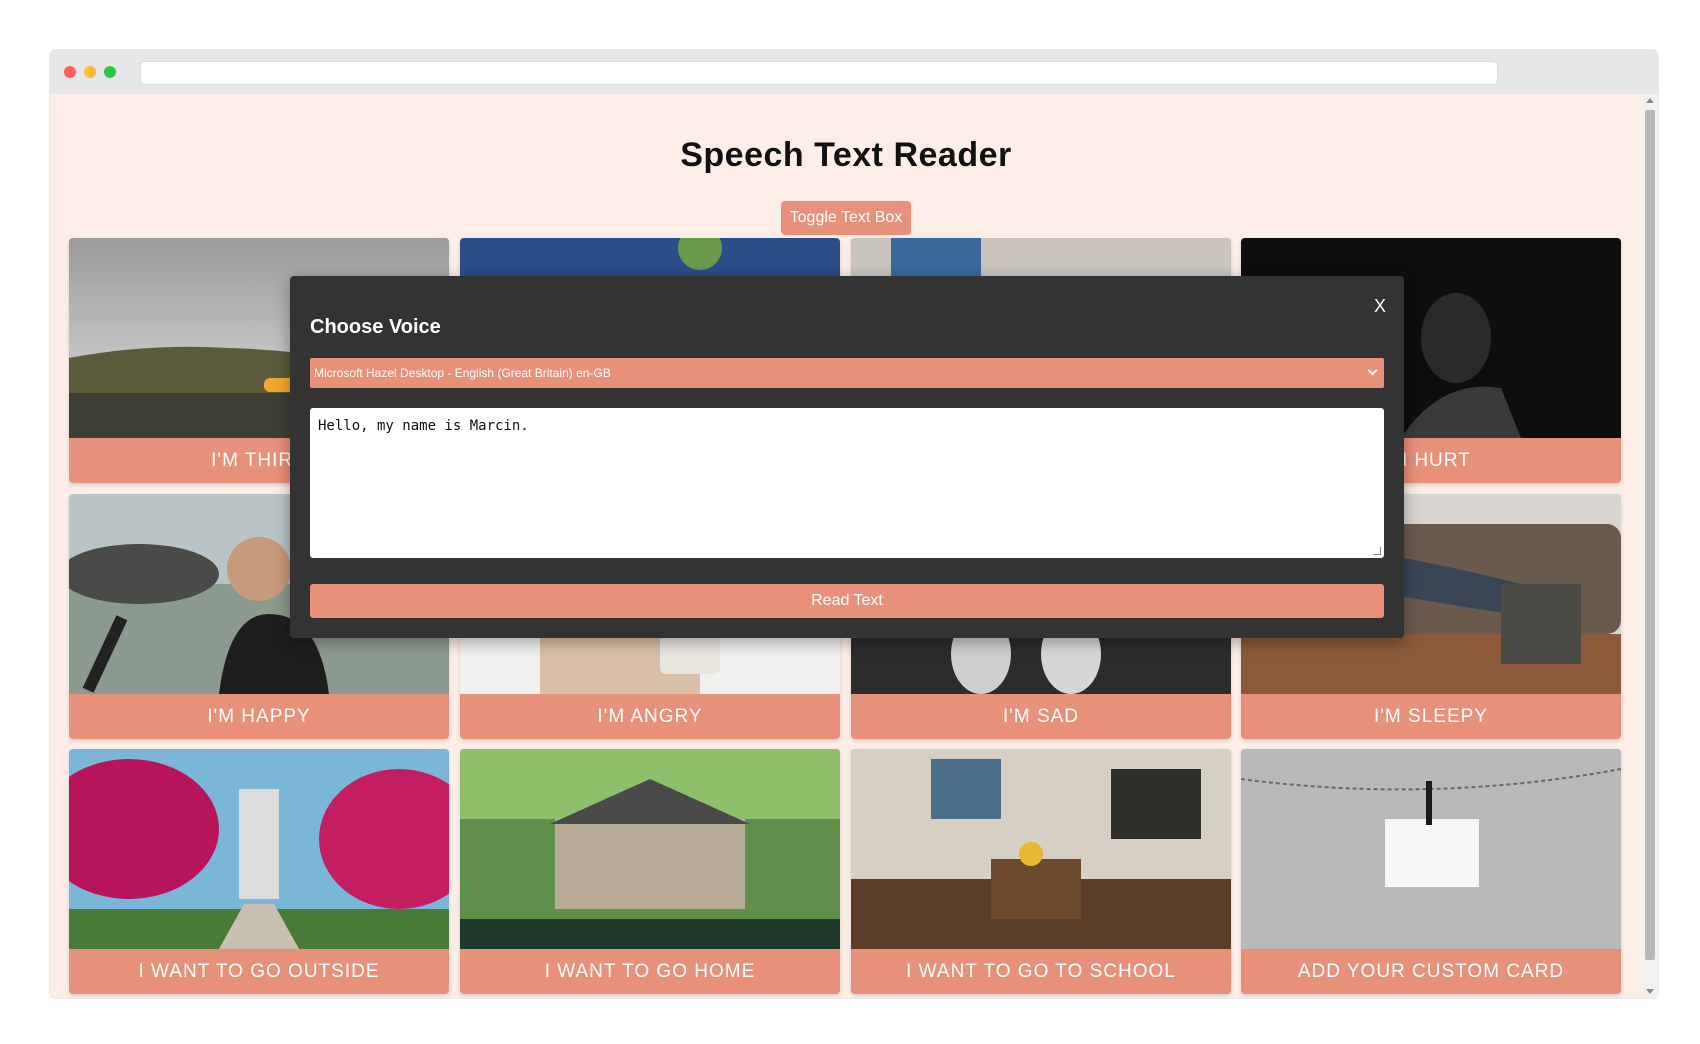 This screenshot has height=1044, width=1700. I want to click on browser-titlebar, so click(854, 72).